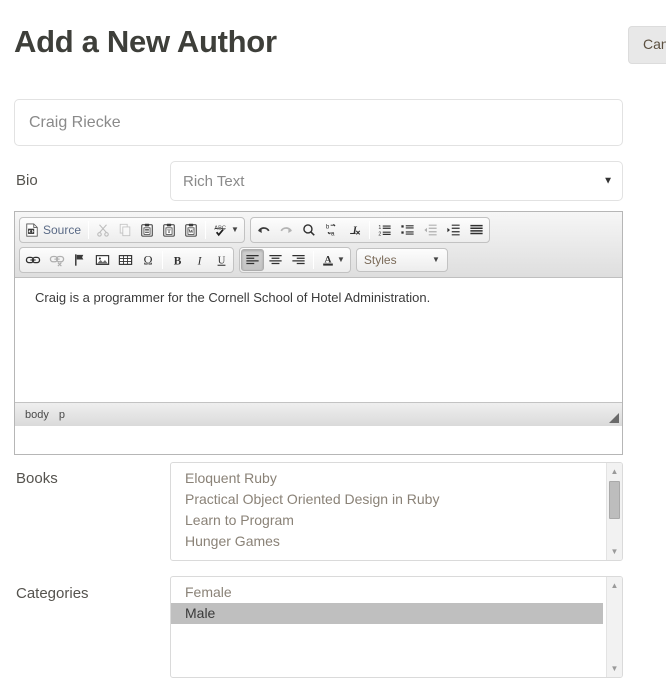  What do you see at coordinates (32, 230) in the screenshot?
I see `source-icon` at bounding box center [32, 230].